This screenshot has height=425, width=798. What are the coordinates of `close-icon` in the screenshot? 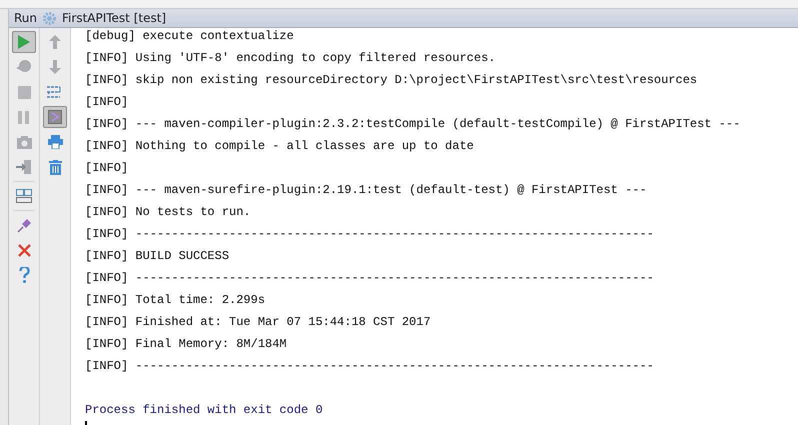 It's located at (24, 250).